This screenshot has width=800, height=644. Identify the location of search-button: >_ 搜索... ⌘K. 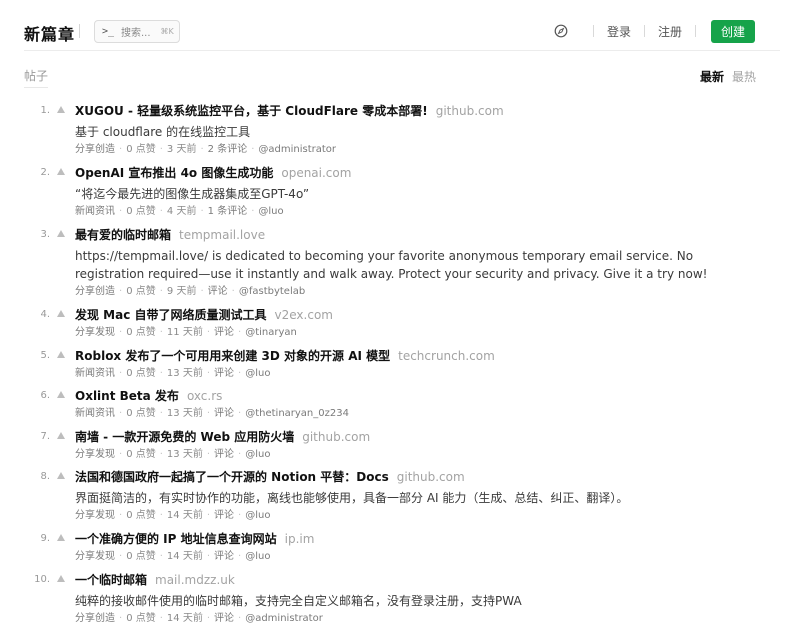
(137, 31).